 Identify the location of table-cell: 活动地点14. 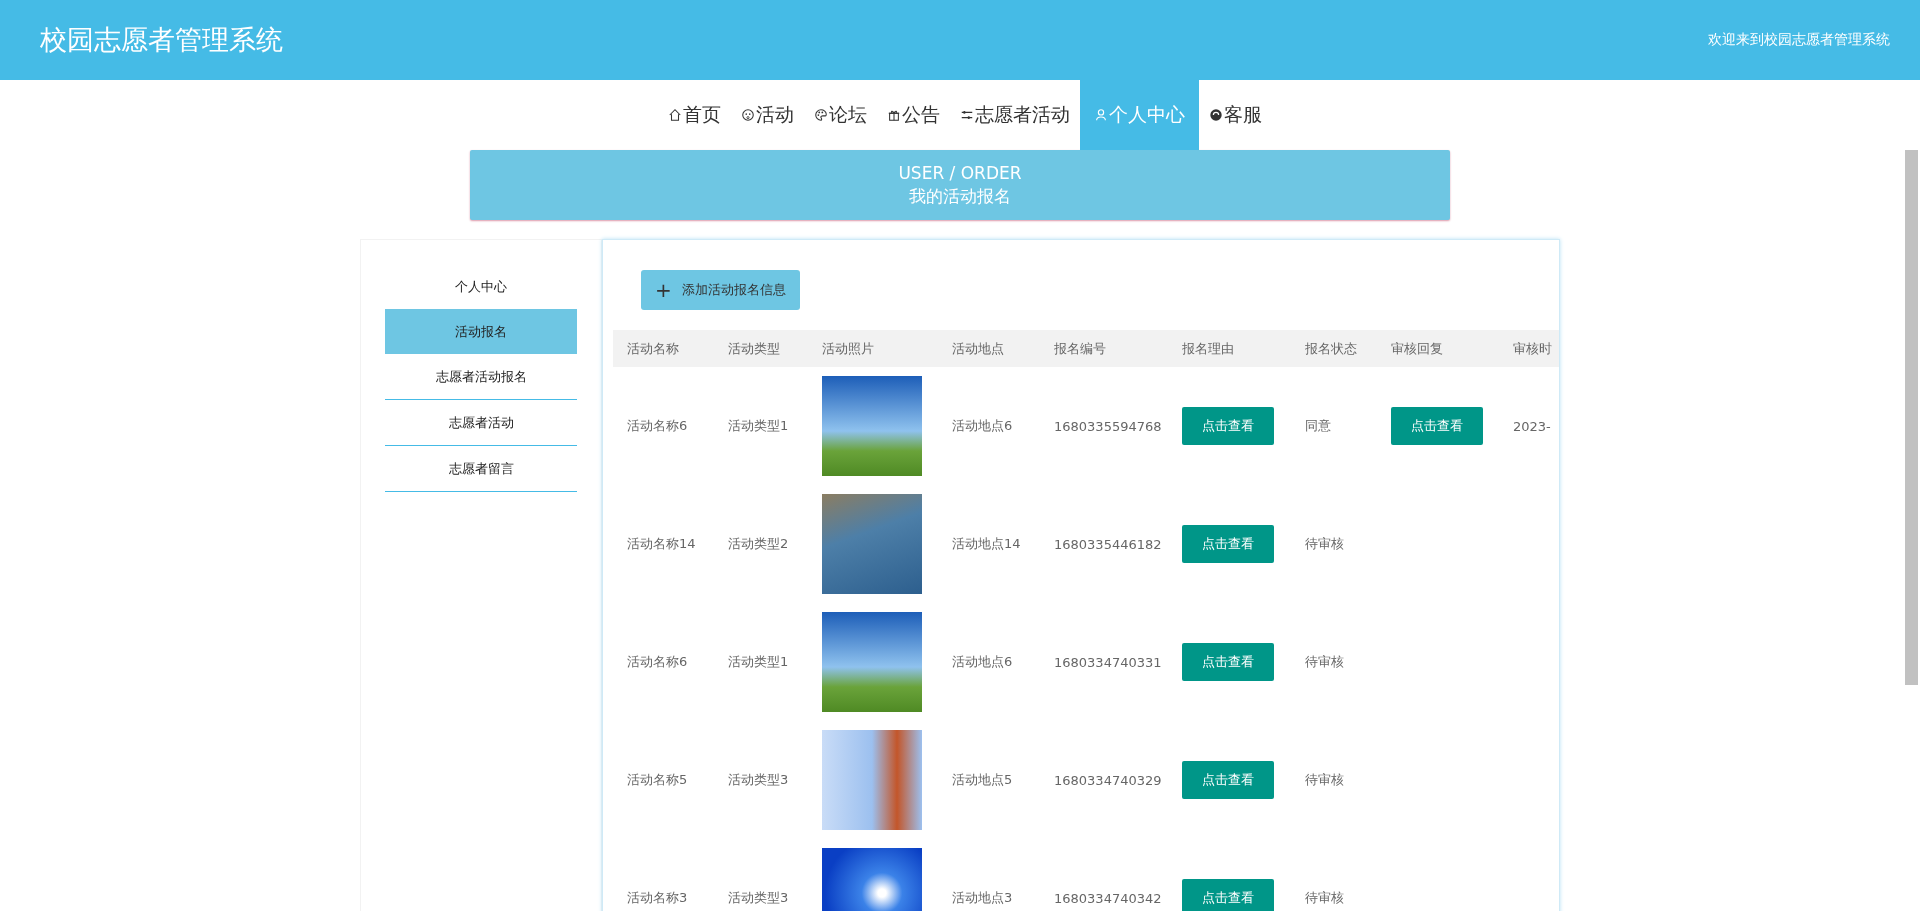
(986, 543).